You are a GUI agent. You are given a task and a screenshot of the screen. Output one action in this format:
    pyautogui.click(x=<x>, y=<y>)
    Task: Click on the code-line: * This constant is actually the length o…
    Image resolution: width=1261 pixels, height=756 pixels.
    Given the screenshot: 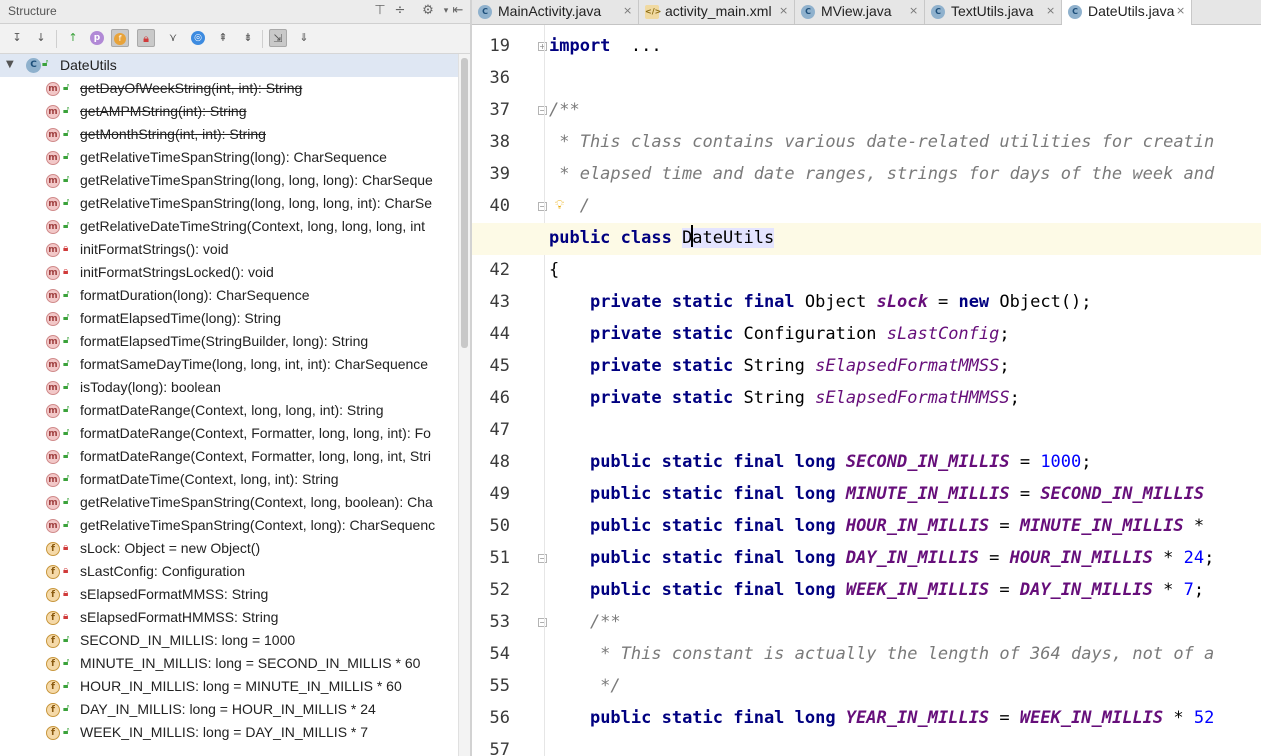 What is the action you would take?
    pyautogui.click(x=881, y=654)
    